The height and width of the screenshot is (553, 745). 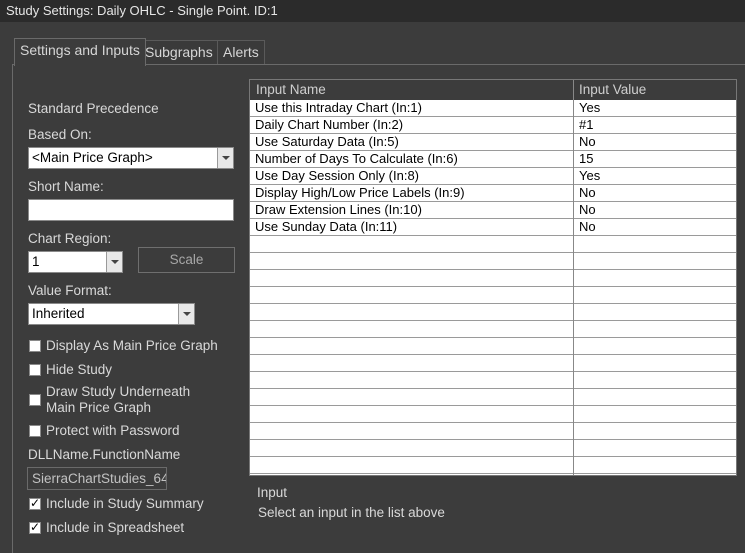 What do you see at coordinates (131, 210) in the screenshot?
I see `short-name-input` at bounding box center [131, 210].